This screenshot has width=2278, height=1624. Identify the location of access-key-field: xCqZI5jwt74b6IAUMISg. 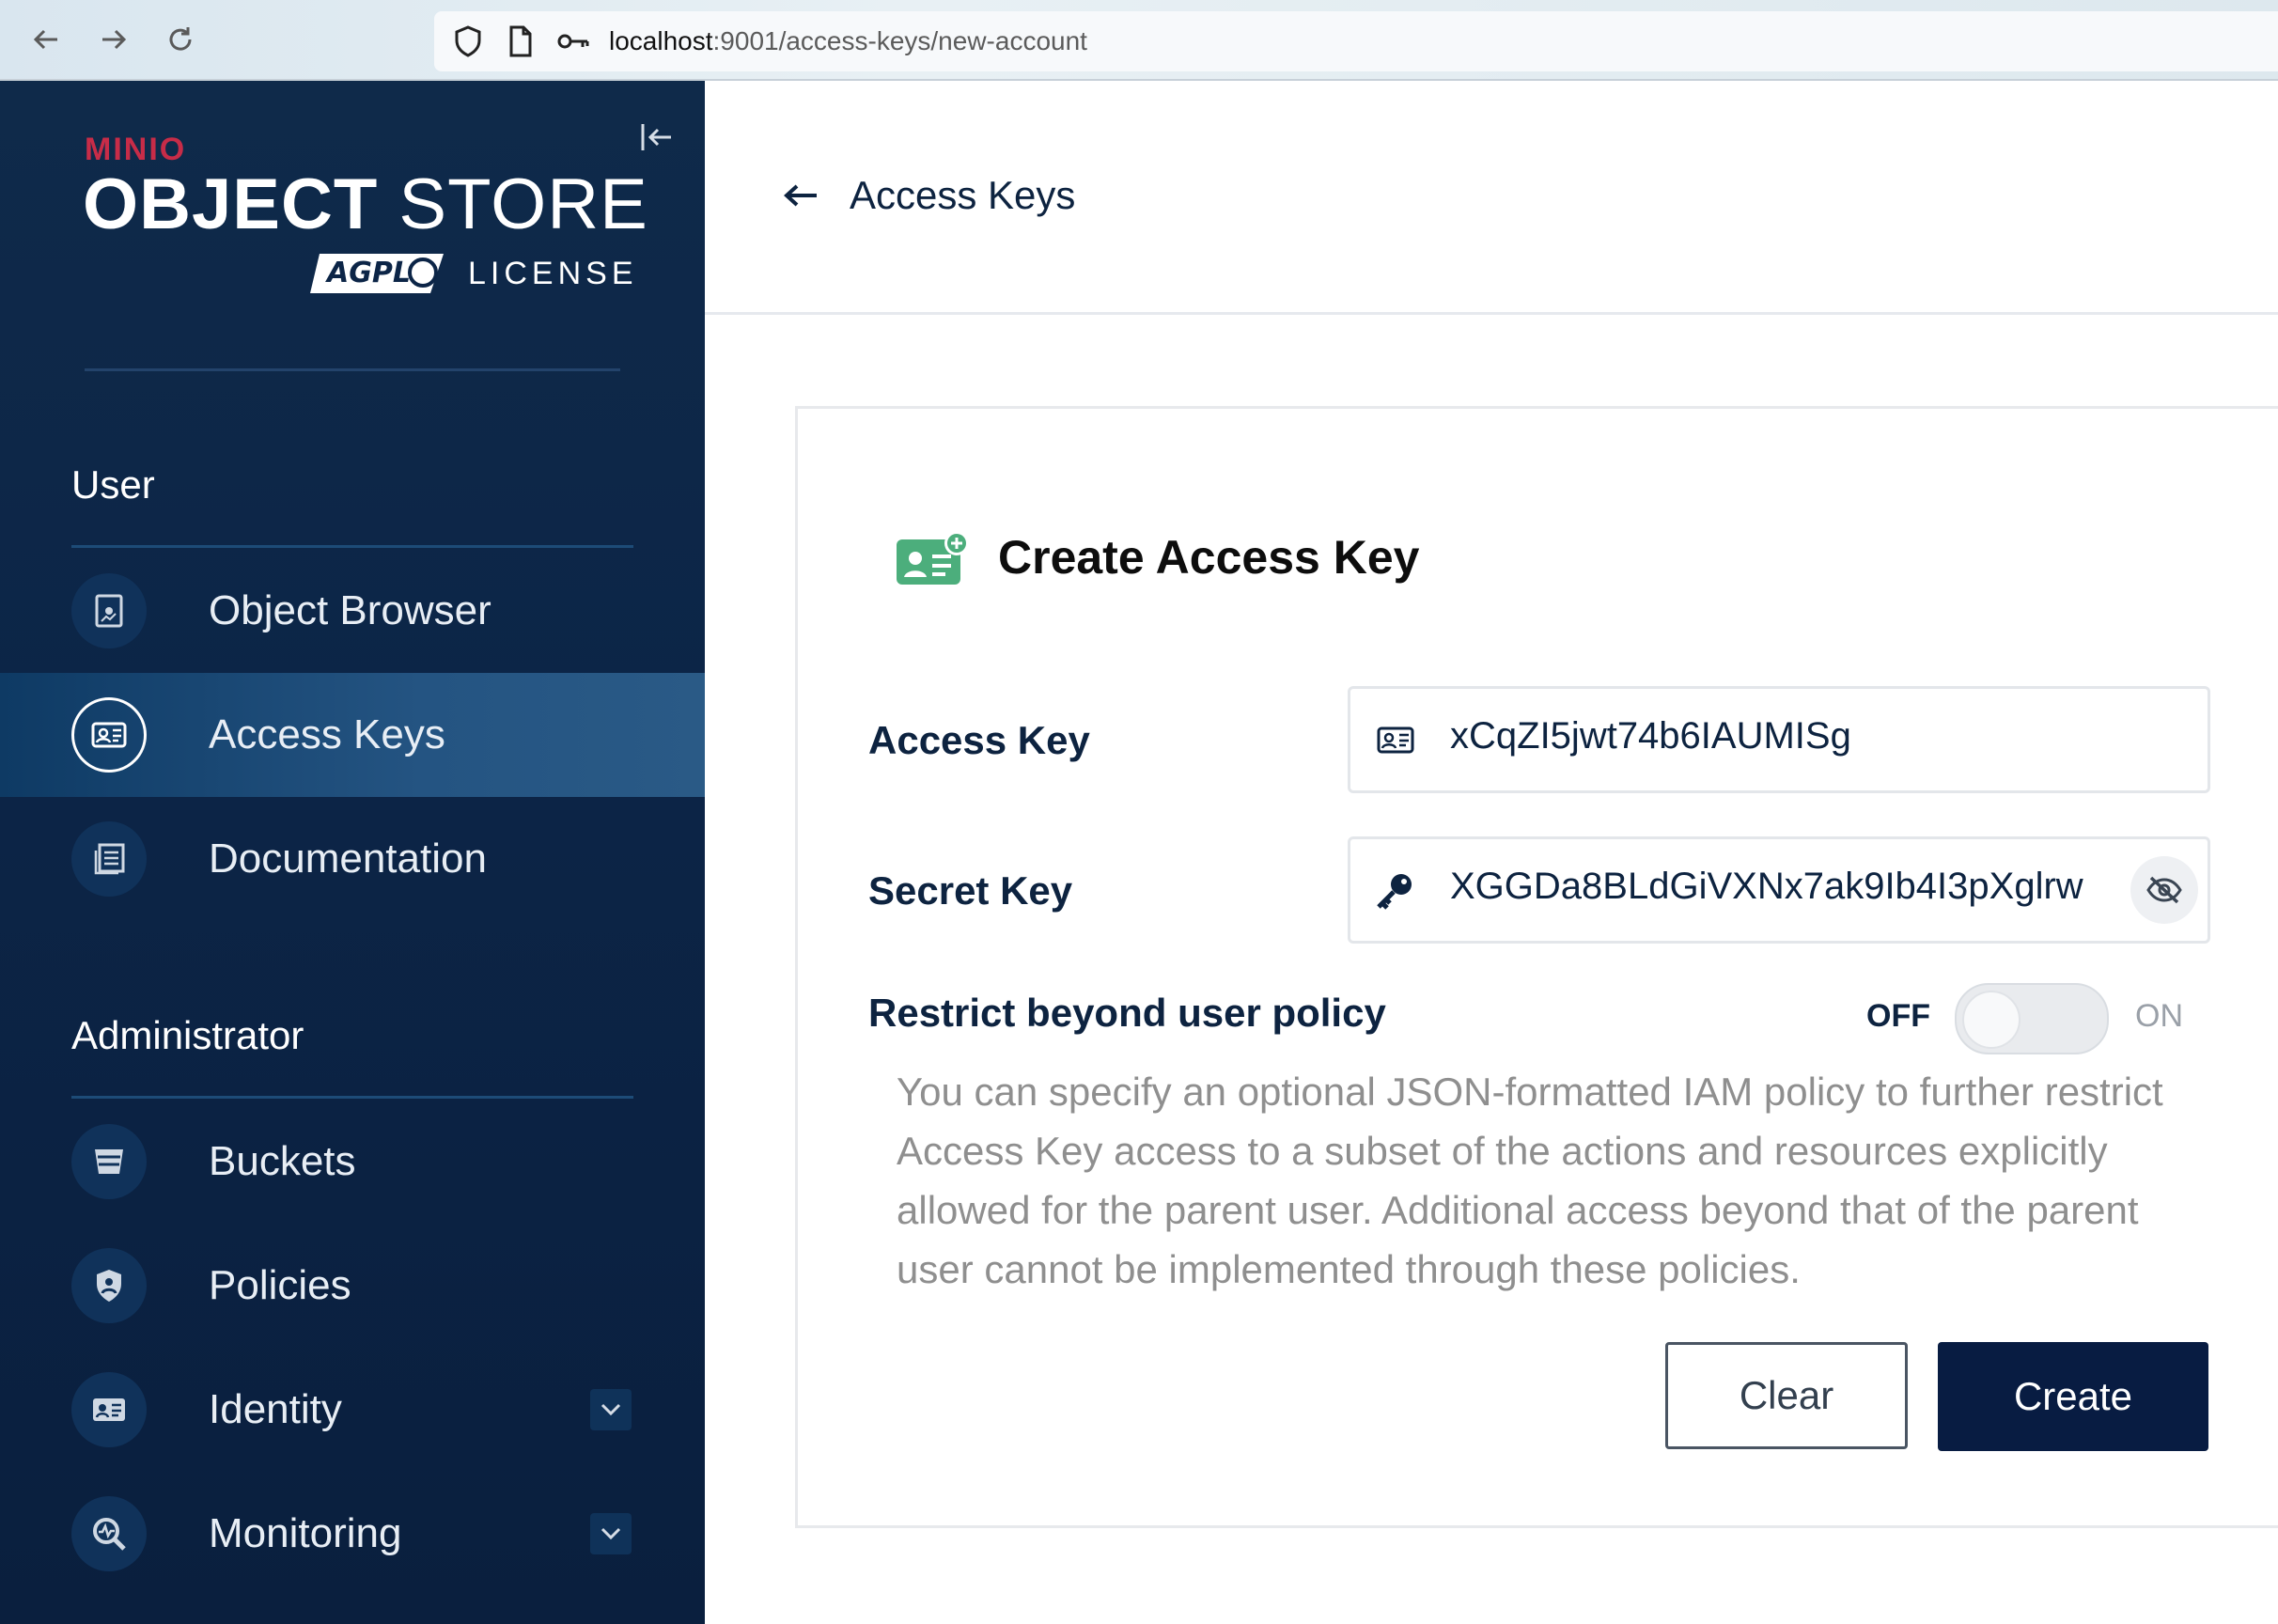
(1779, 739).